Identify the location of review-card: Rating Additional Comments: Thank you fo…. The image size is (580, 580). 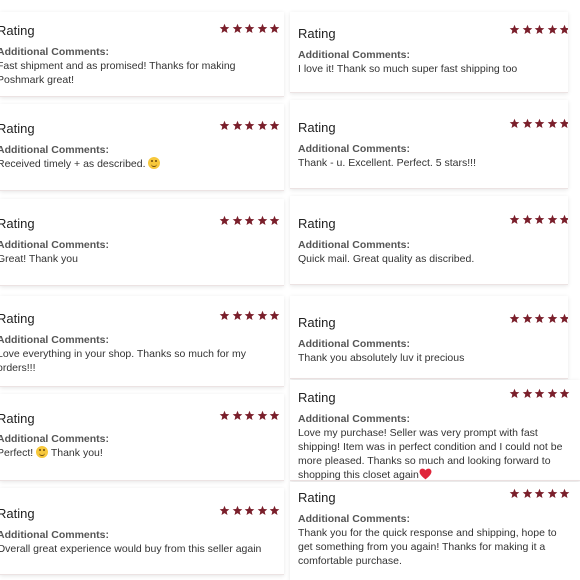
(435, 531).